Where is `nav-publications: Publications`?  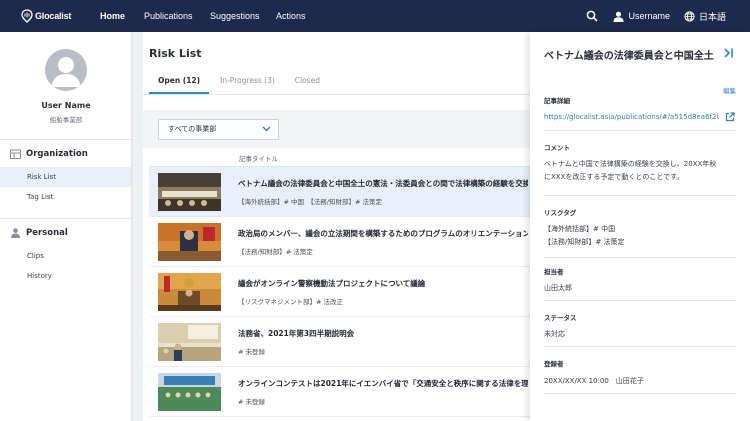
nav-publications: Publications is located at coordinates (168, 16).